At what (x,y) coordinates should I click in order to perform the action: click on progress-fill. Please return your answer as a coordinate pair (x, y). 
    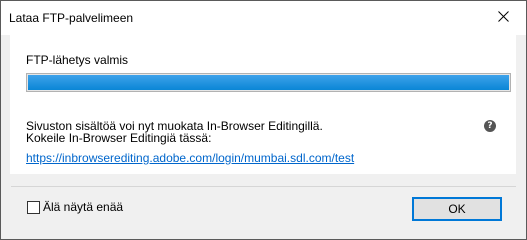
    Looking at the image, I should click on (268, 82).